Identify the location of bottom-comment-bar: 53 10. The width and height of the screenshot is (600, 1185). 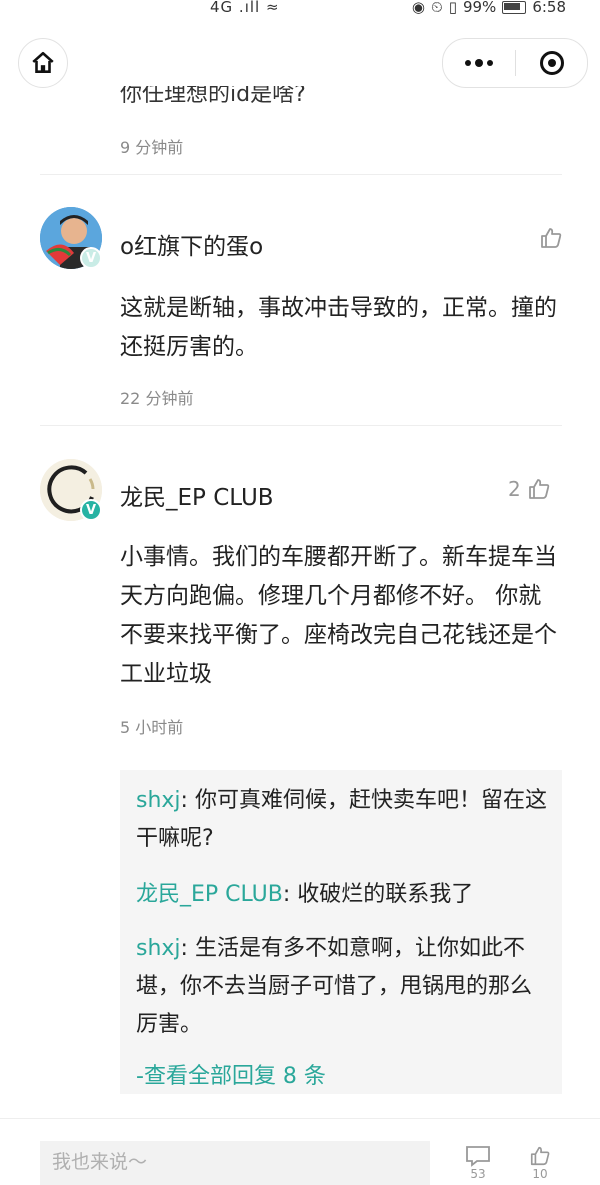
(300, 1151).